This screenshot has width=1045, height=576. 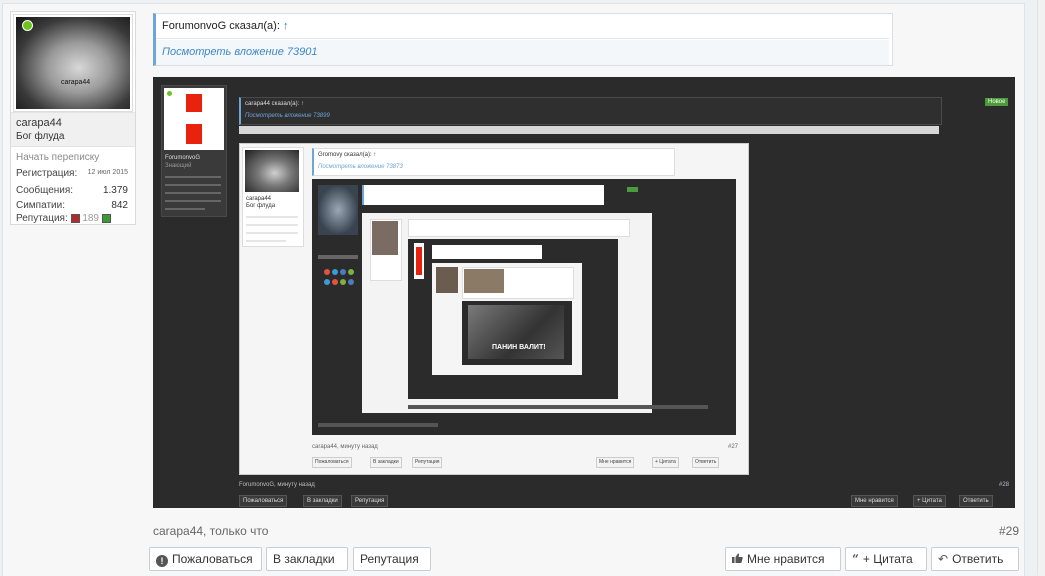 I want to click on user-title: Бог флуда, so click(x=40, y=136).